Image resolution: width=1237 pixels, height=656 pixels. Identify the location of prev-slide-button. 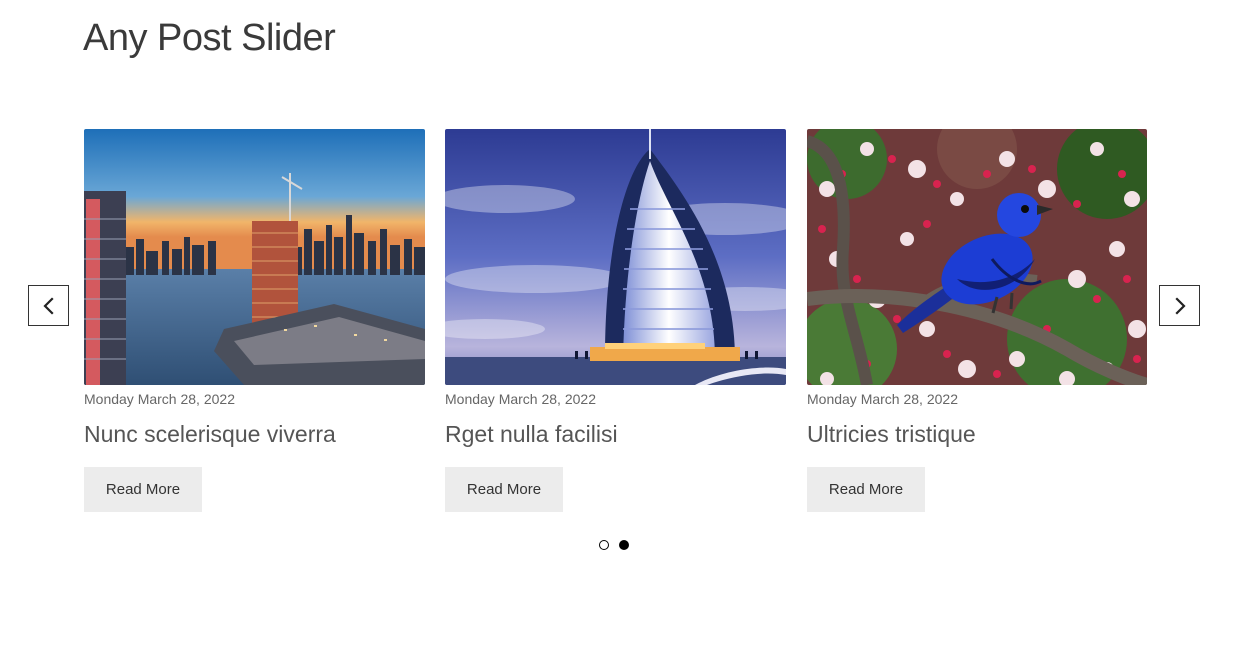
(48, 305).